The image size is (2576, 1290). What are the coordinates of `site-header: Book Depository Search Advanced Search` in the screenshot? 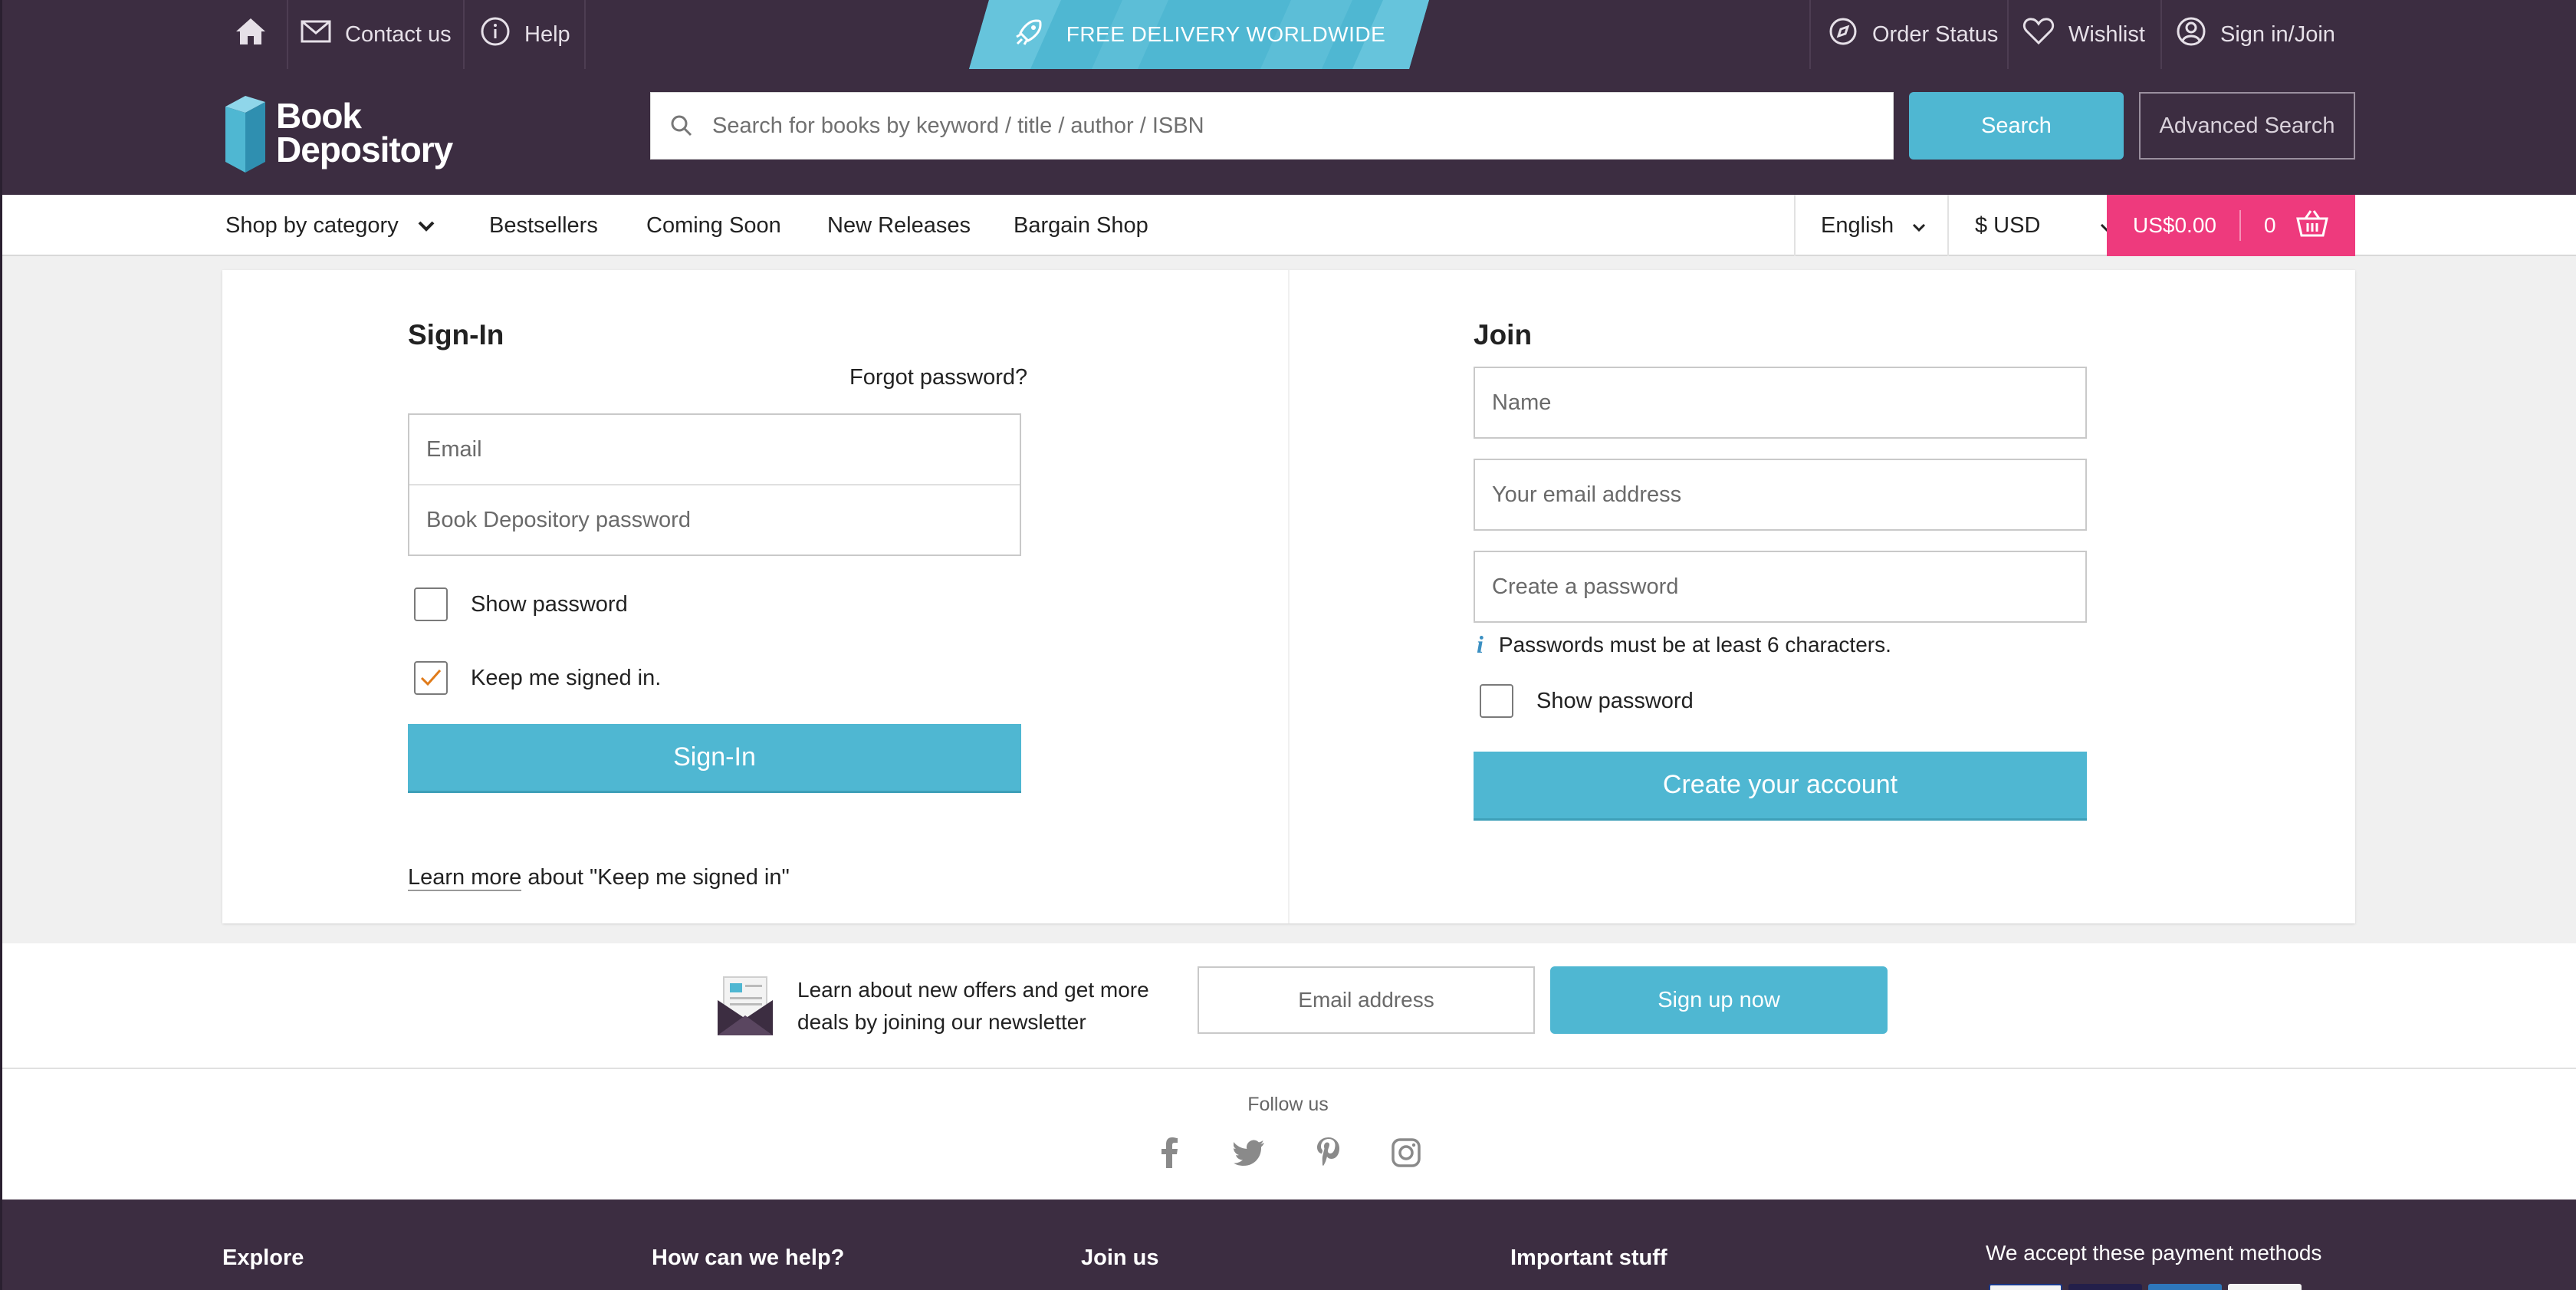 It's located at (1288, 132).